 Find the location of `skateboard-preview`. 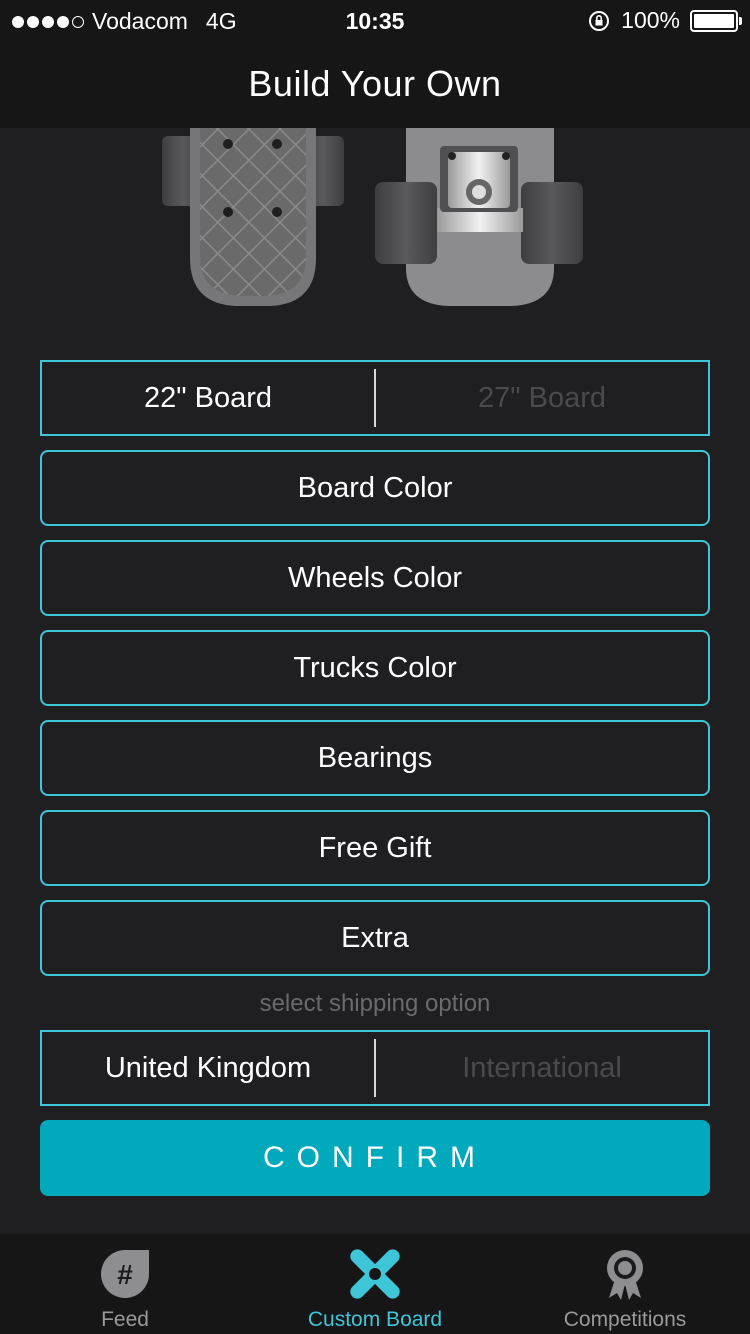

skateboard-preview is located at coordinates (372, 217).